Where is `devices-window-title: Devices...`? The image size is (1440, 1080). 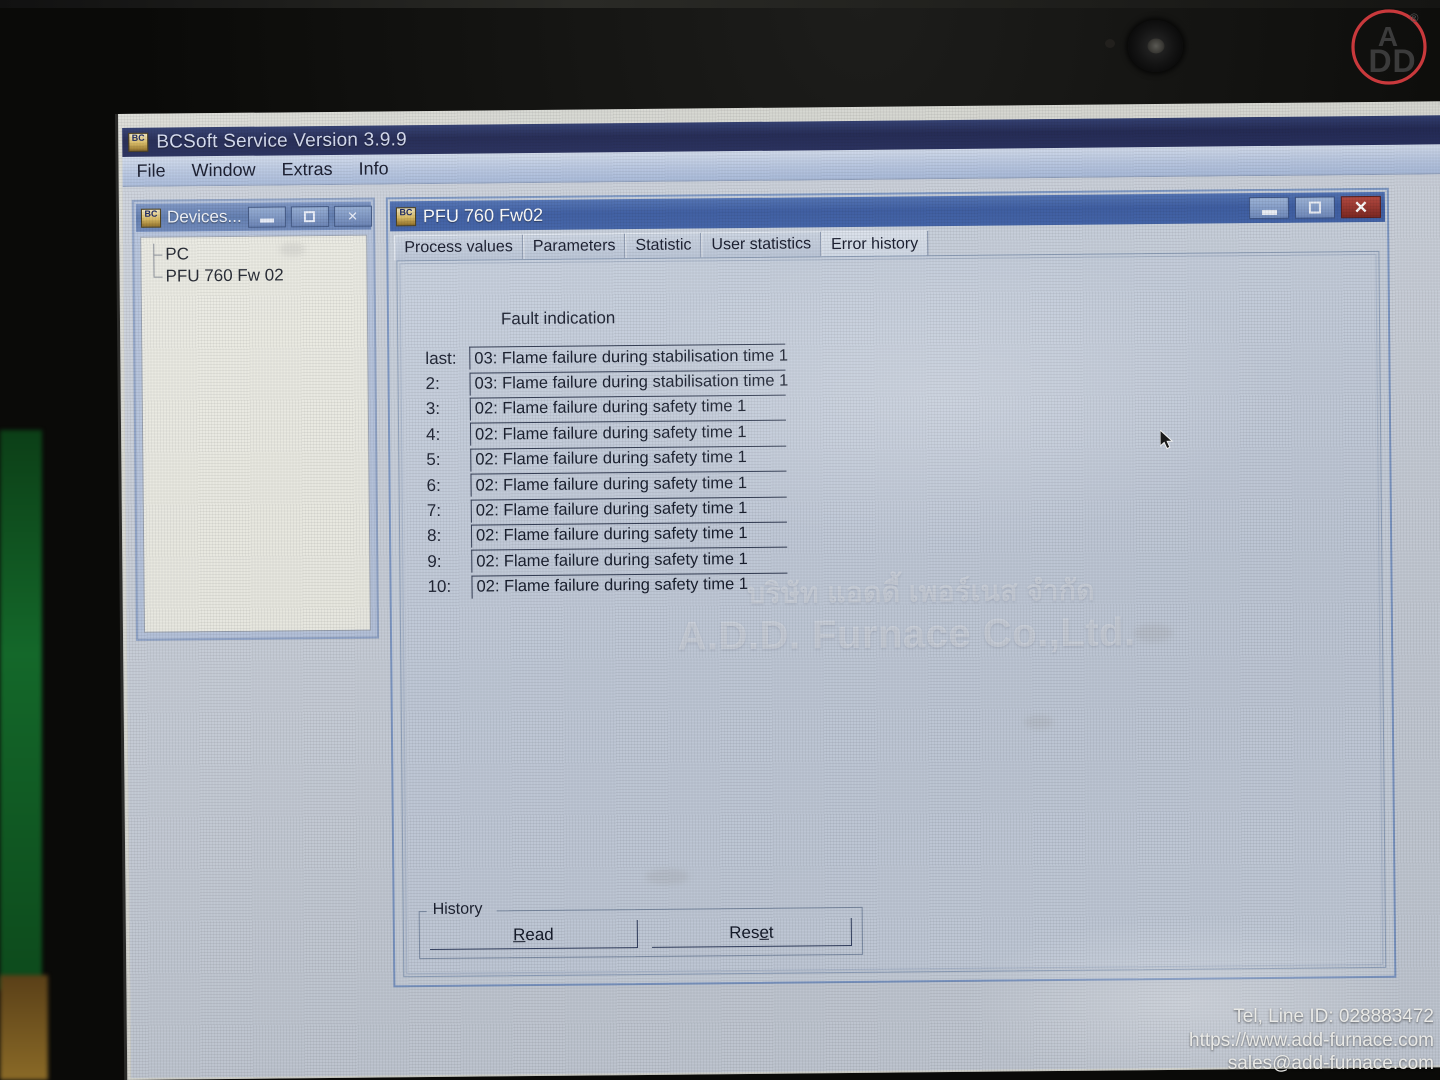
devices-window-title: Devices... is located at coordinates (204, 216).